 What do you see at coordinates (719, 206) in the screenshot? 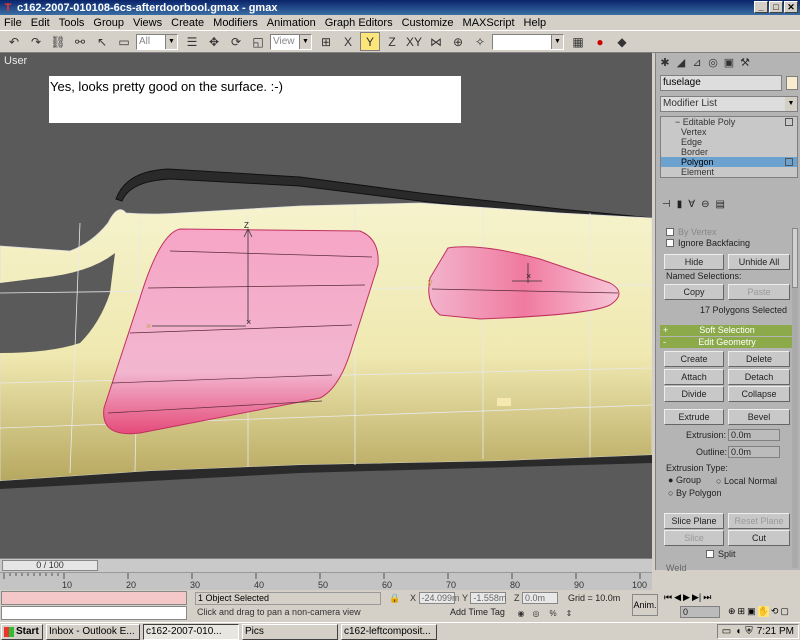
I see `configure-sets-icon: ▤` at bounding box center [719, 206].